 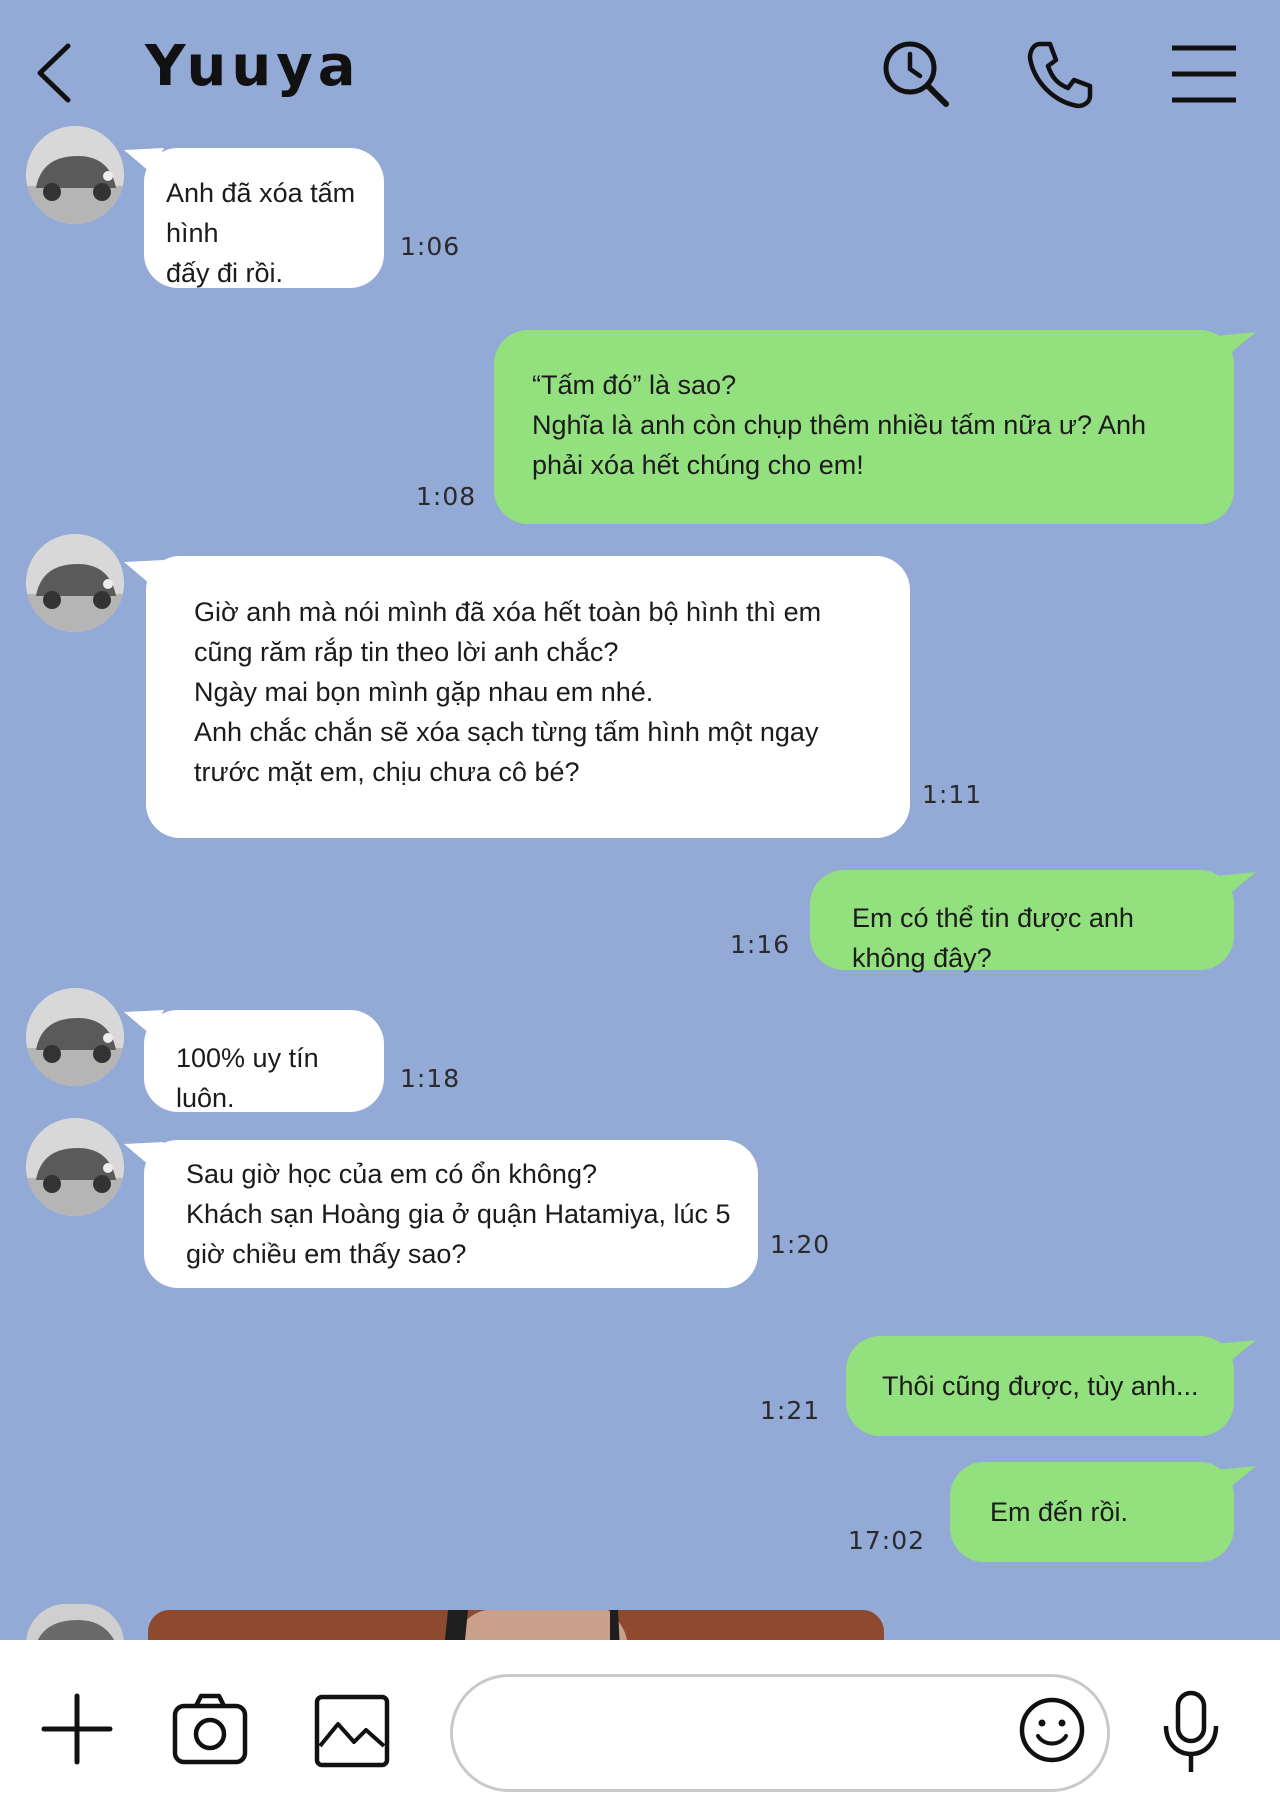 I want to click on message-time: 1:06, so click(x=430, y=246).